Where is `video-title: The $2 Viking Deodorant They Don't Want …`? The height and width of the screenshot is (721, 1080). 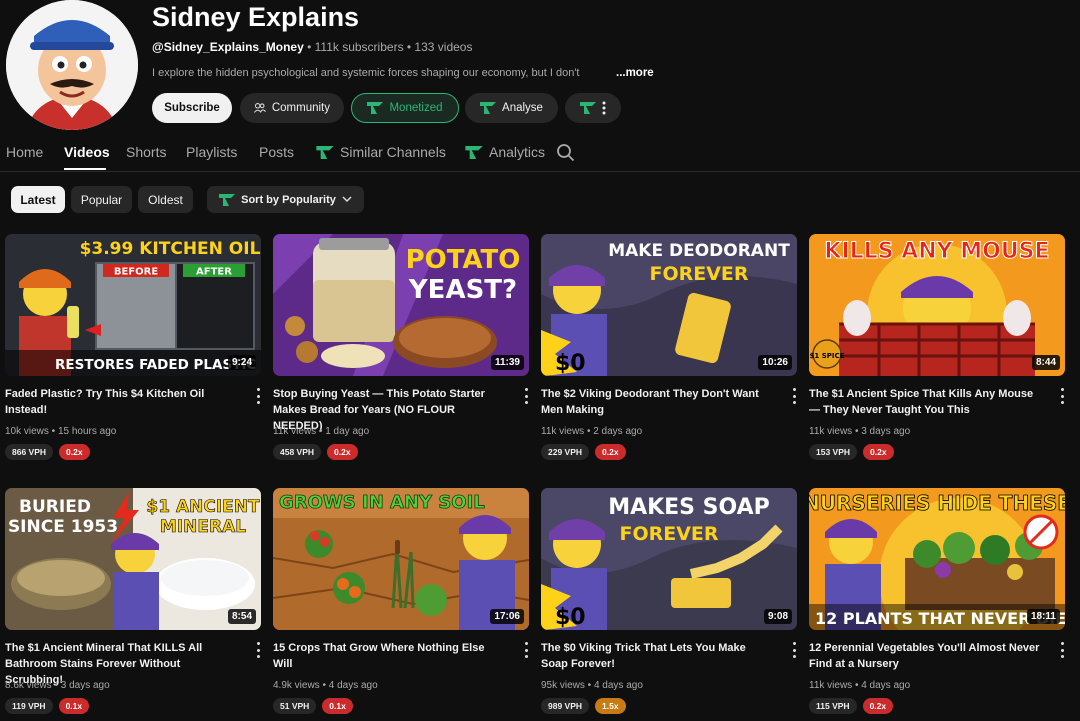 video-title: The $2 Viking Deodorant They Don't Want … is located at coordinates (657, 402).